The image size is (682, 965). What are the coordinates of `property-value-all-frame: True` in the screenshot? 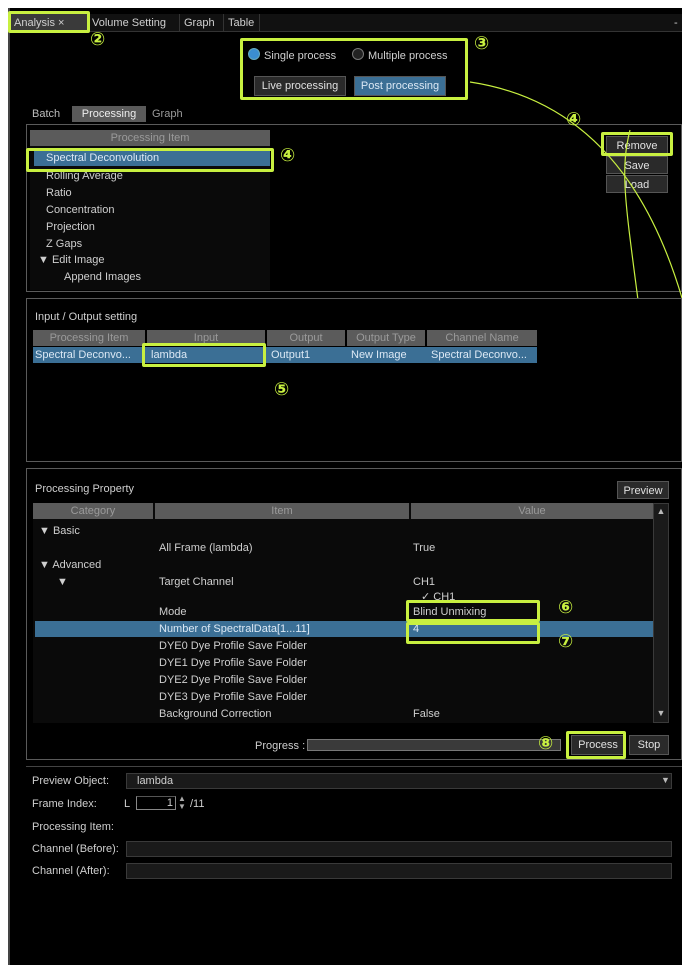 It's located at (424, 548).